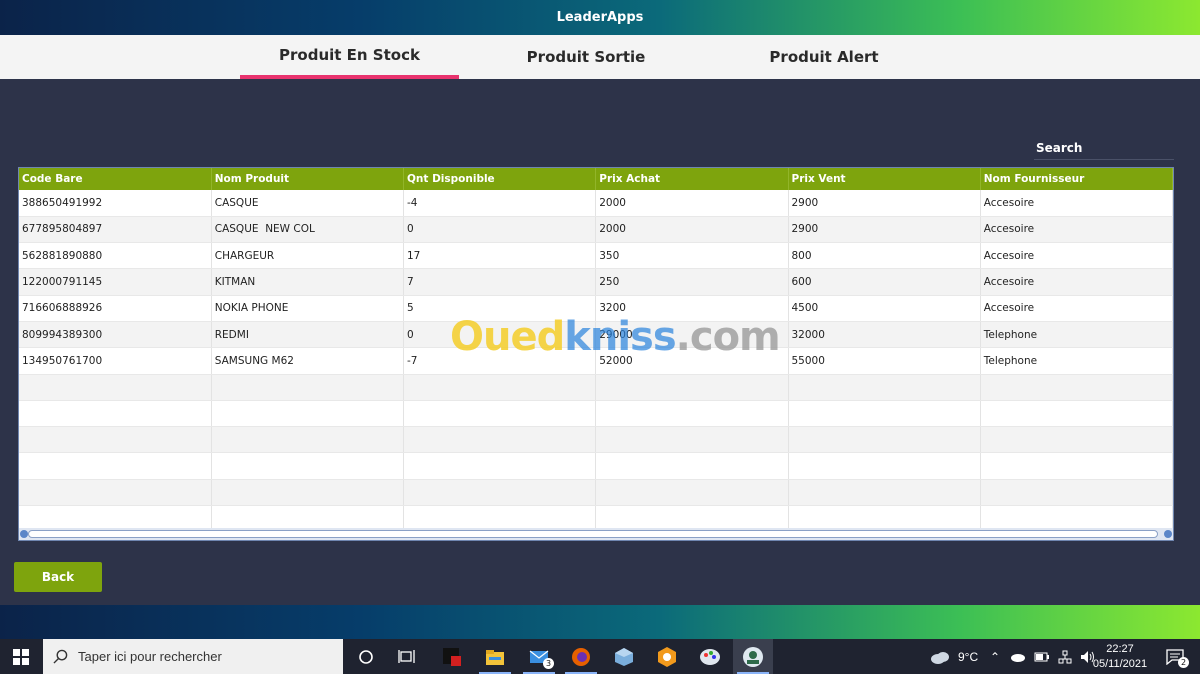 The height and width of the screenshot is (674, 1200). What do you see at coordinates (500, 179) in the screenshot?
I see `column-header: Qnt Disponible` at bounding box center [500, 179].